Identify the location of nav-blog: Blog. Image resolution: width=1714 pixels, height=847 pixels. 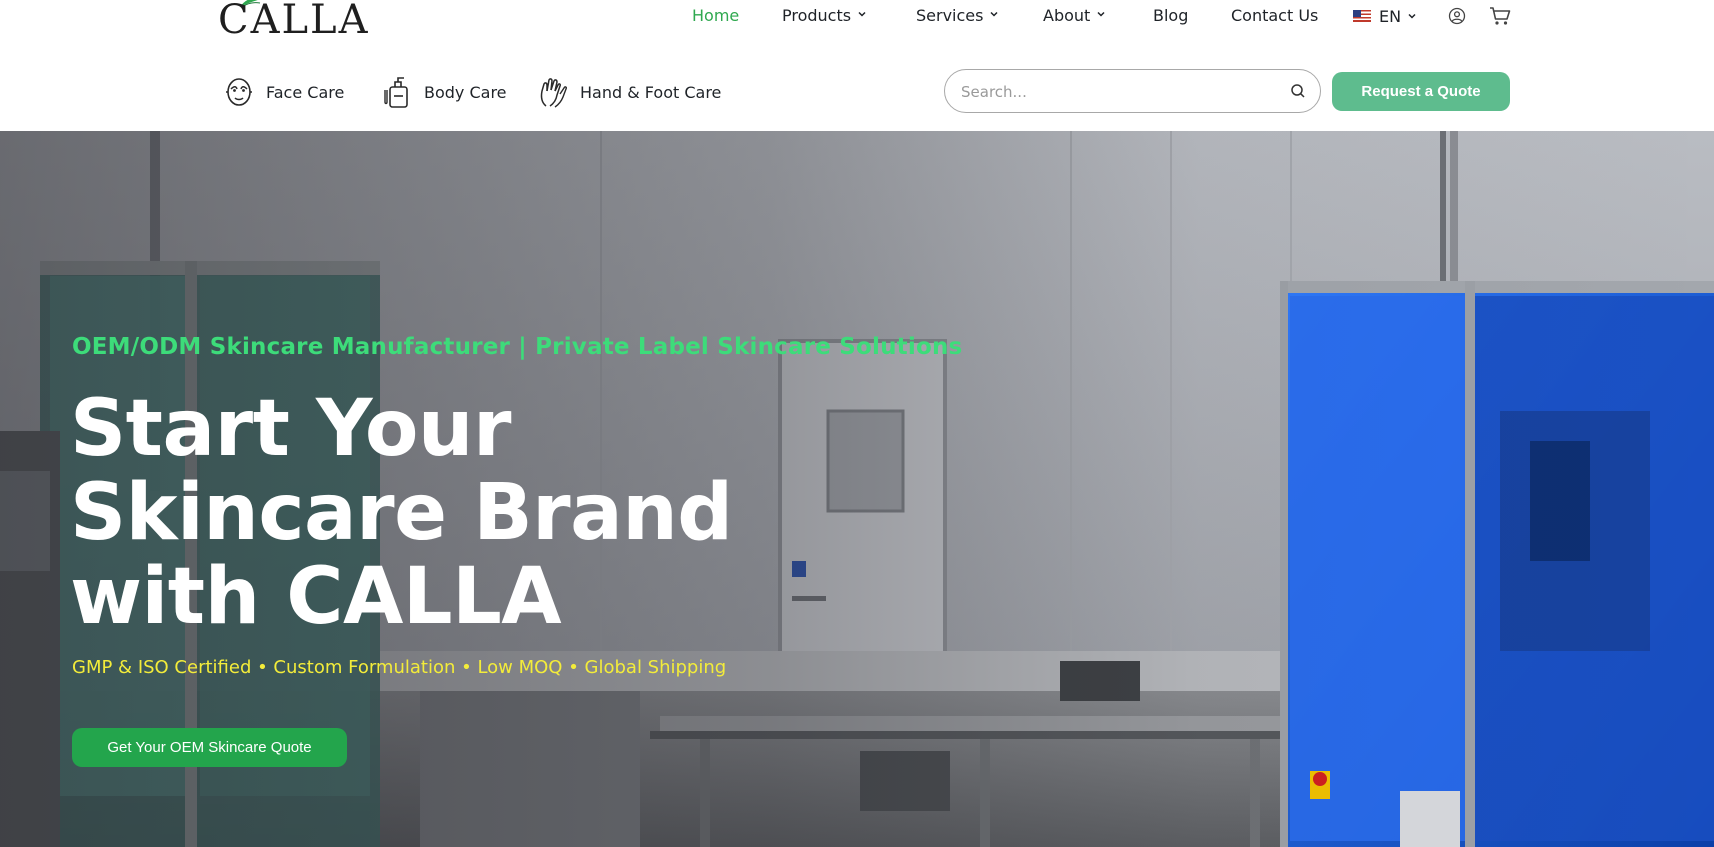
(1170, 16).